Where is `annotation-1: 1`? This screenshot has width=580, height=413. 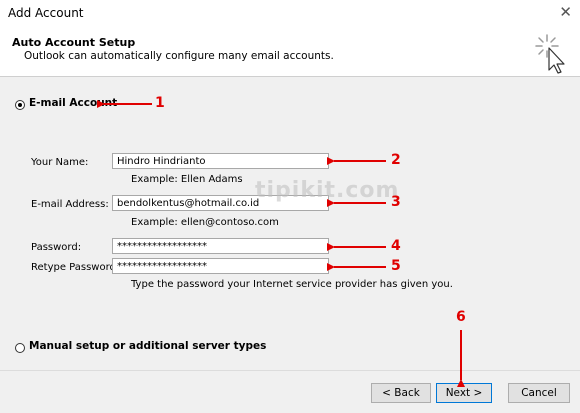
annotation-1: 1 is located at coordinates (160, 103).